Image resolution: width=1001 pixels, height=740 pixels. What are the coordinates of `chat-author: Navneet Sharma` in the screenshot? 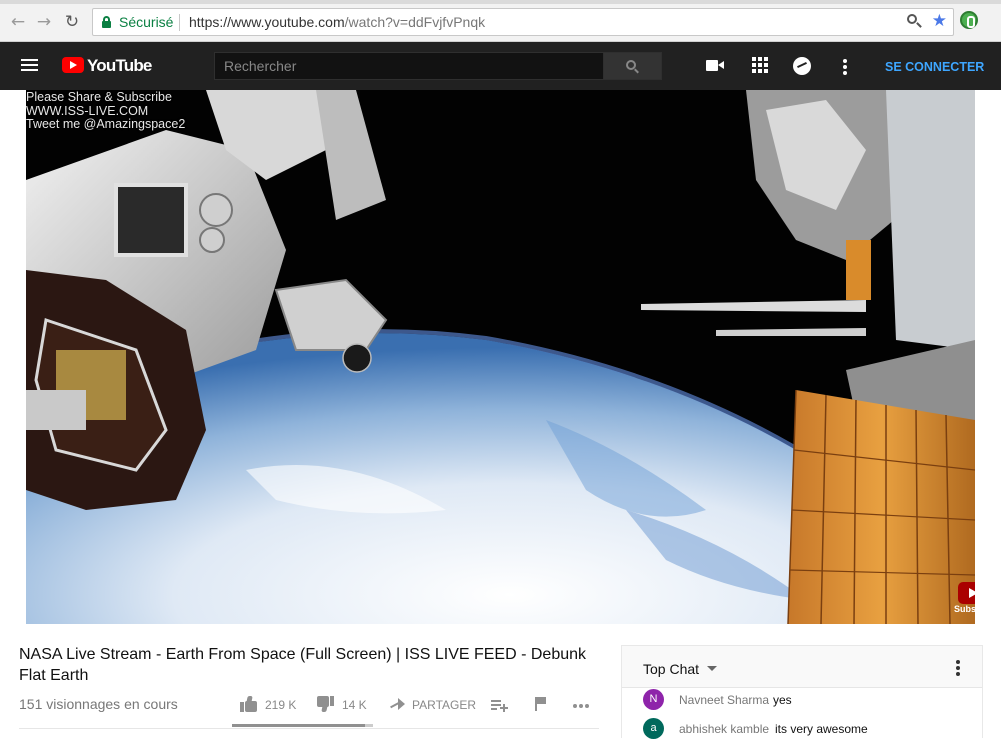 It's located at (724, 700).